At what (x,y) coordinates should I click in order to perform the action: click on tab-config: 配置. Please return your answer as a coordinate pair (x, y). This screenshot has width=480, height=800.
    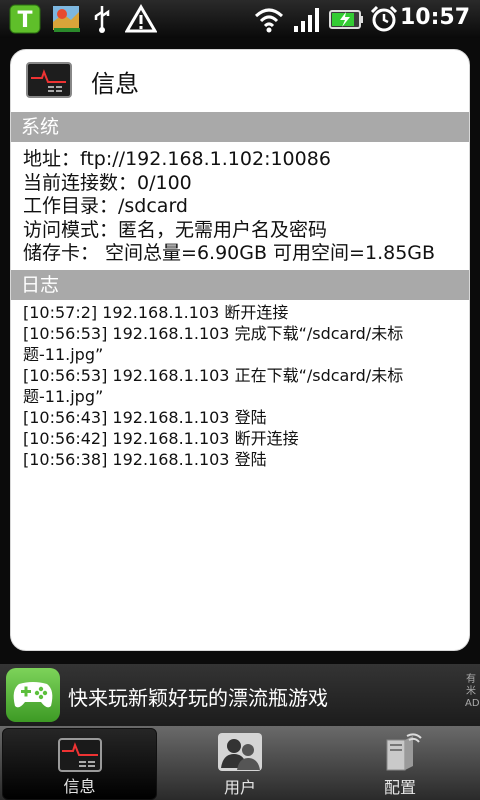
    Looking at the image, I should click on (400, 763).